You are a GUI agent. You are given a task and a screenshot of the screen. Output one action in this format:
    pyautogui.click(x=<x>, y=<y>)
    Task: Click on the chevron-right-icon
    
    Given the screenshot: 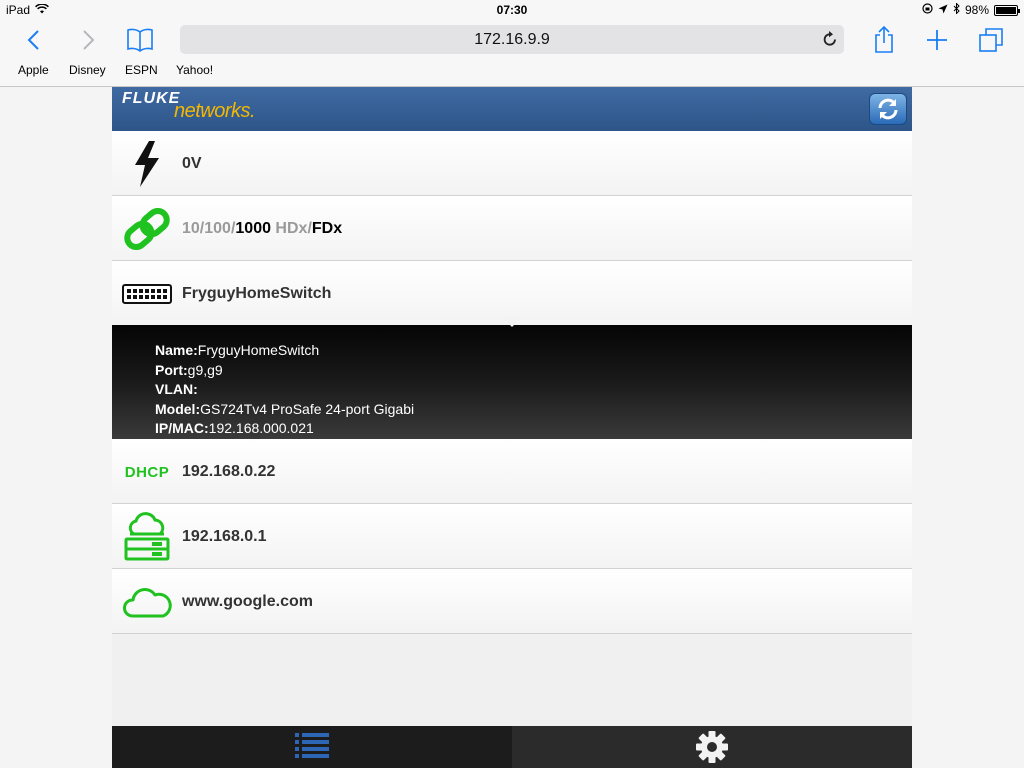 What is the action you would take?
    pyautogui.click(x=89, y=40)
    